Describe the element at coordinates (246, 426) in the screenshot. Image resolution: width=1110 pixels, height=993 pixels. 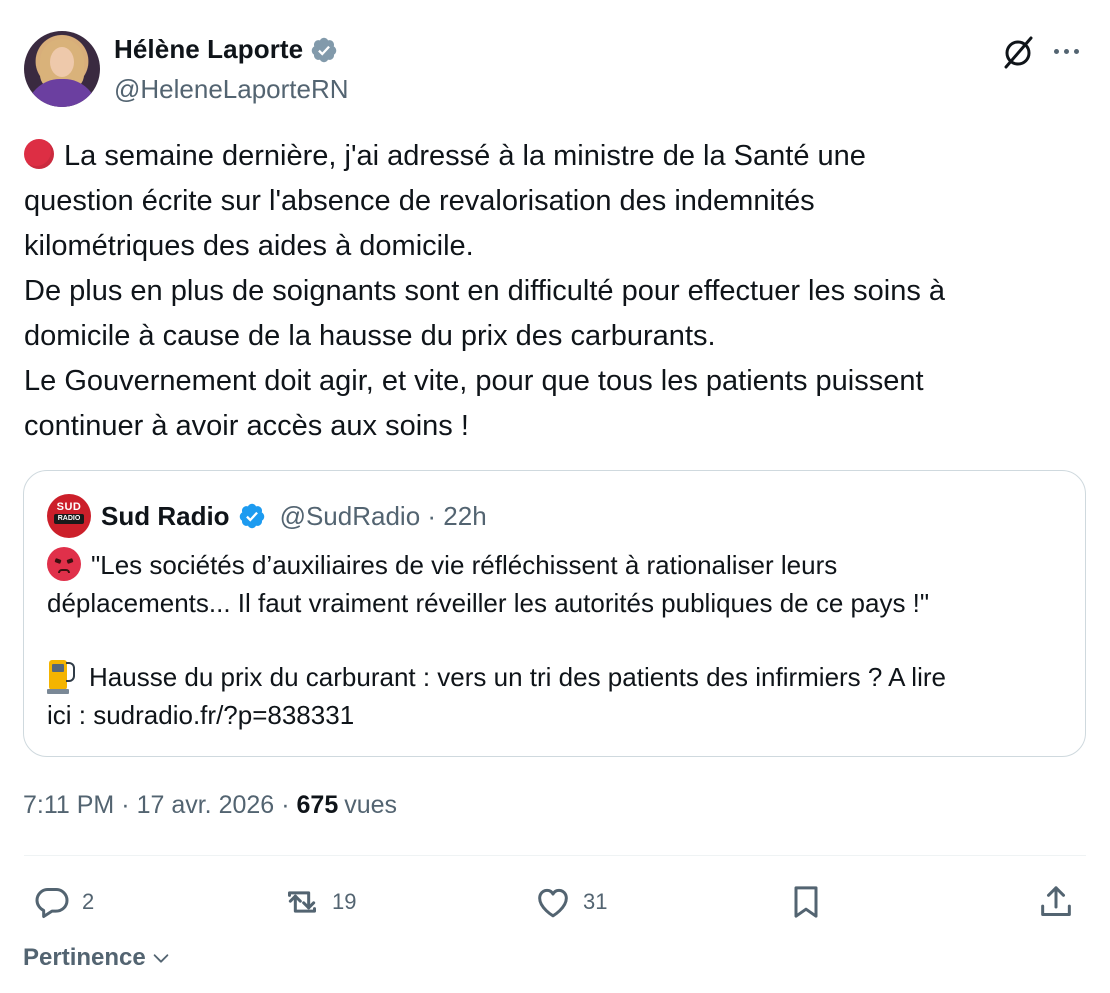
I see `tweet-line: continuer à avoir accès aux soins !` at that location.